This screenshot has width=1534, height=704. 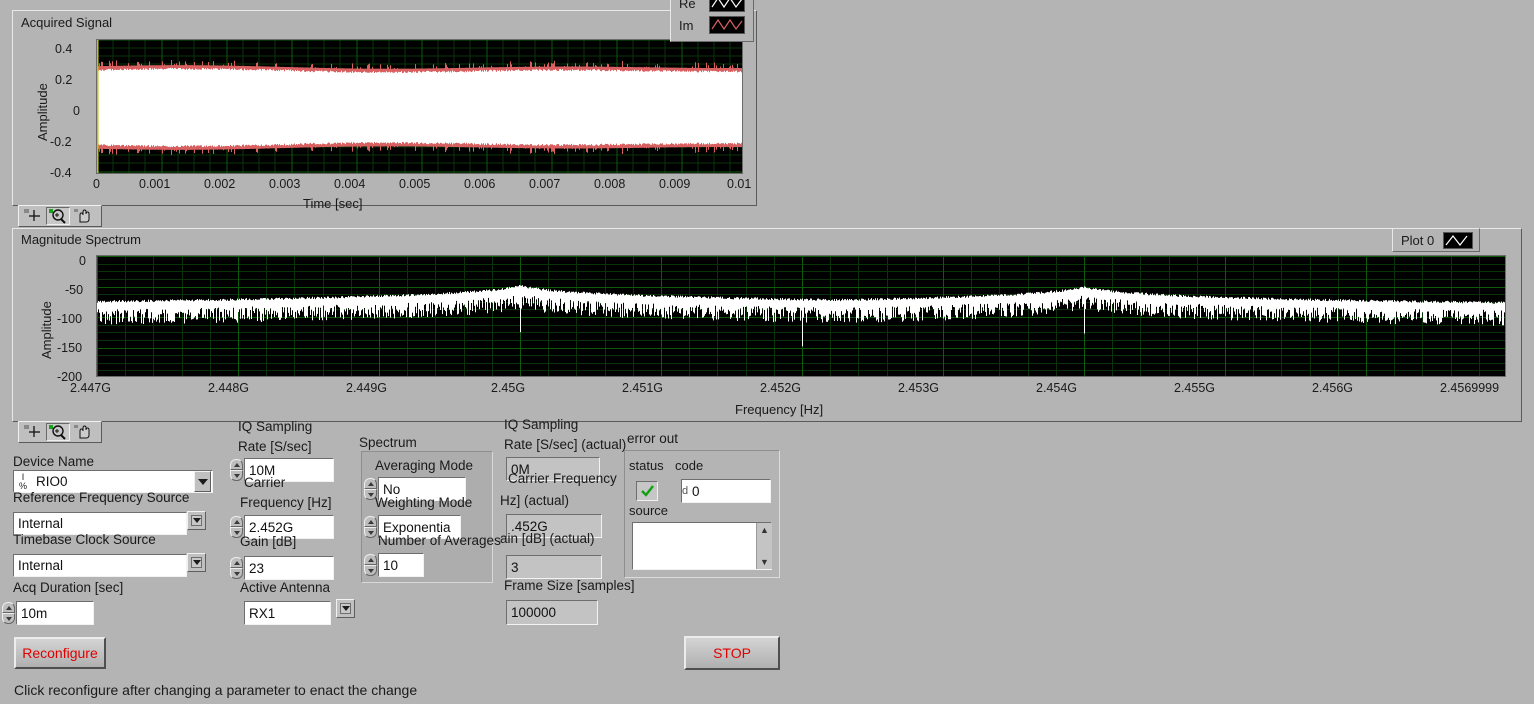 I want to click on reconfigure-button: Reconfigure, so click(x=60, y=653).